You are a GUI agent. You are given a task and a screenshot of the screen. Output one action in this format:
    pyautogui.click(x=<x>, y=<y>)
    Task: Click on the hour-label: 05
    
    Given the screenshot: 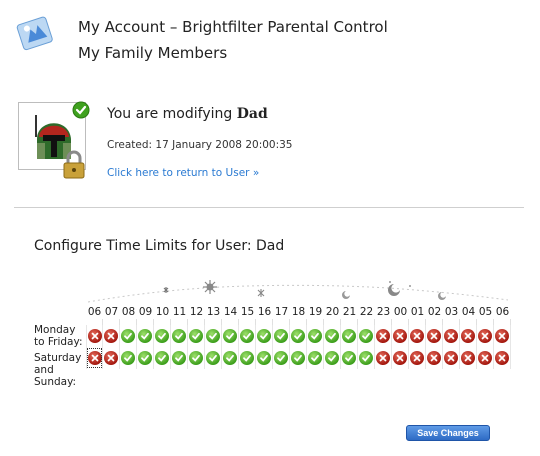 What is the action you would take?
    pyautogui.click(x=485, y=312)
    